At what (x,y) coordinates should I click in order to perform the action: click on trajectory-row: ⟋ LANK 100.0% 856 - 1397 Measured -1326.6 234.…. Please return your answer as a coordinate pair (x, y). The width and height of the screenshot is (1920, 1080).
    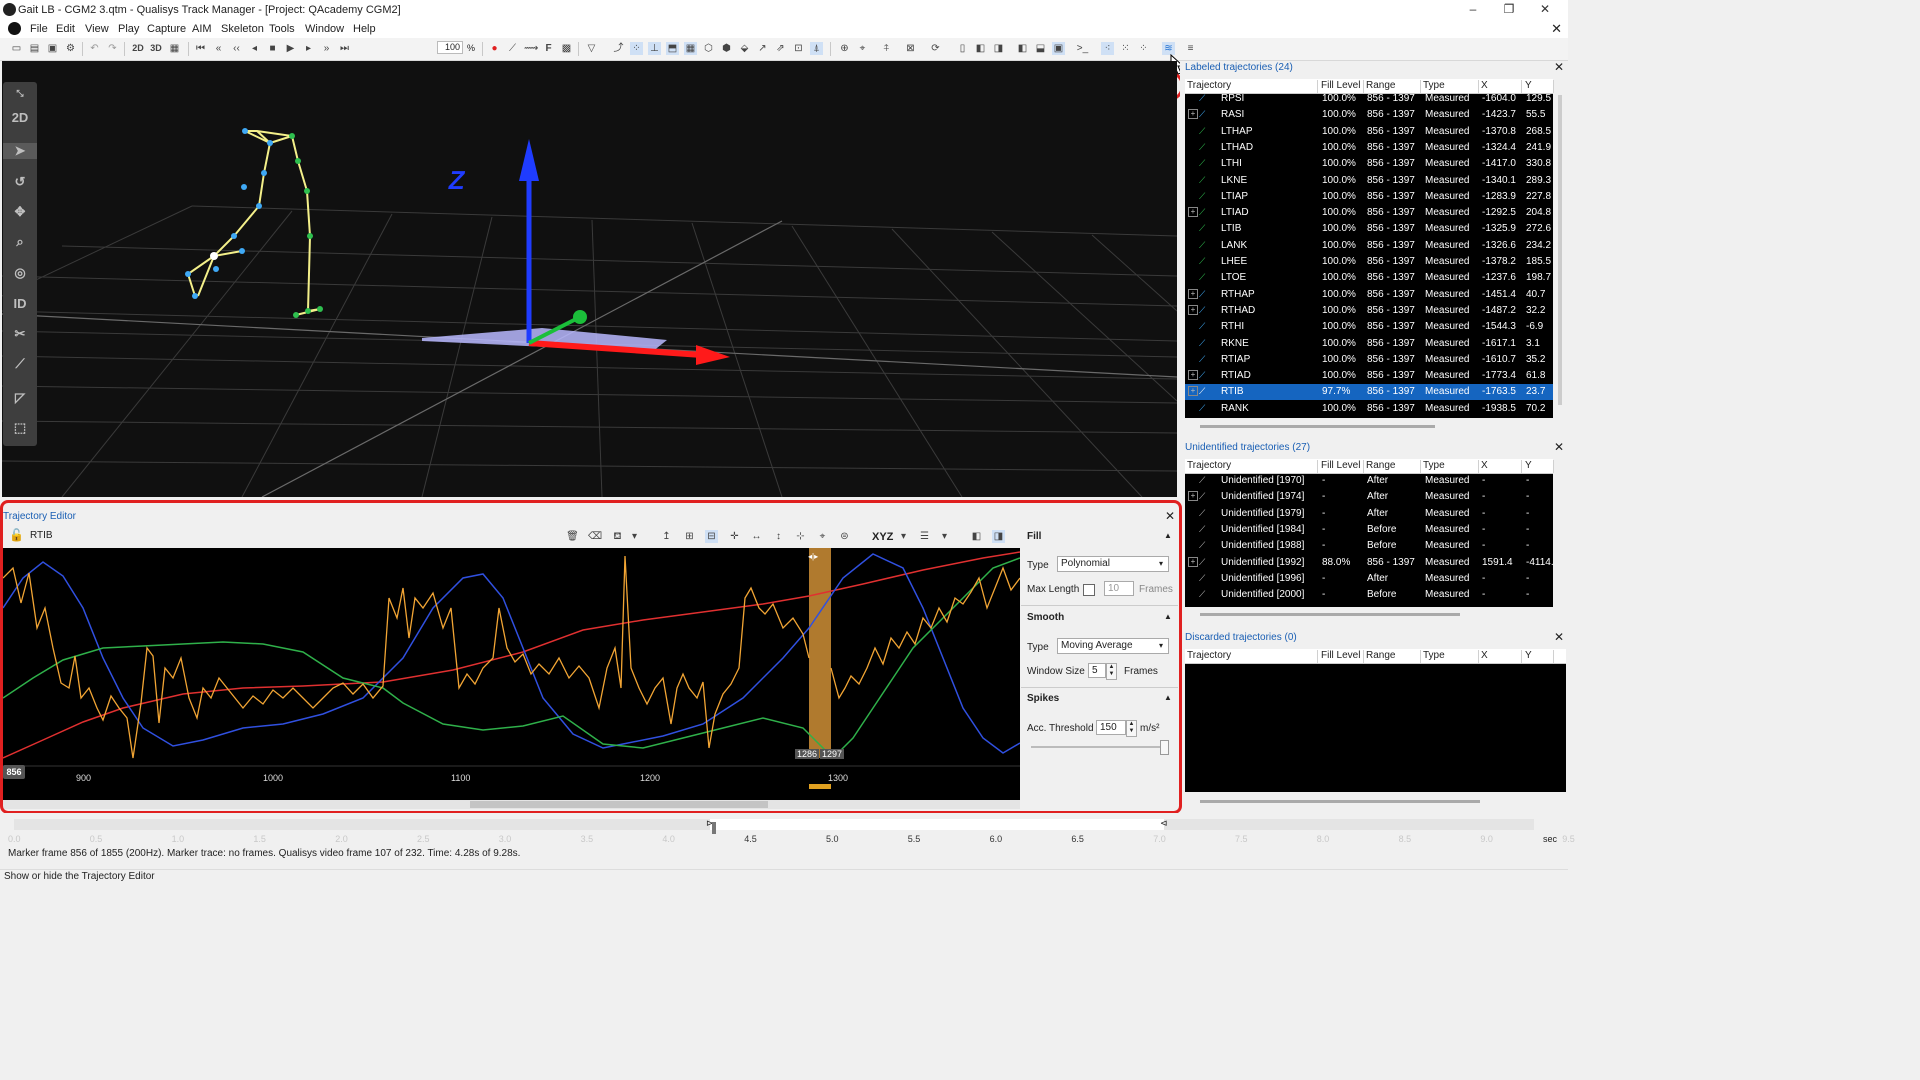
    Looking at the image, I should click on (1369, 246).